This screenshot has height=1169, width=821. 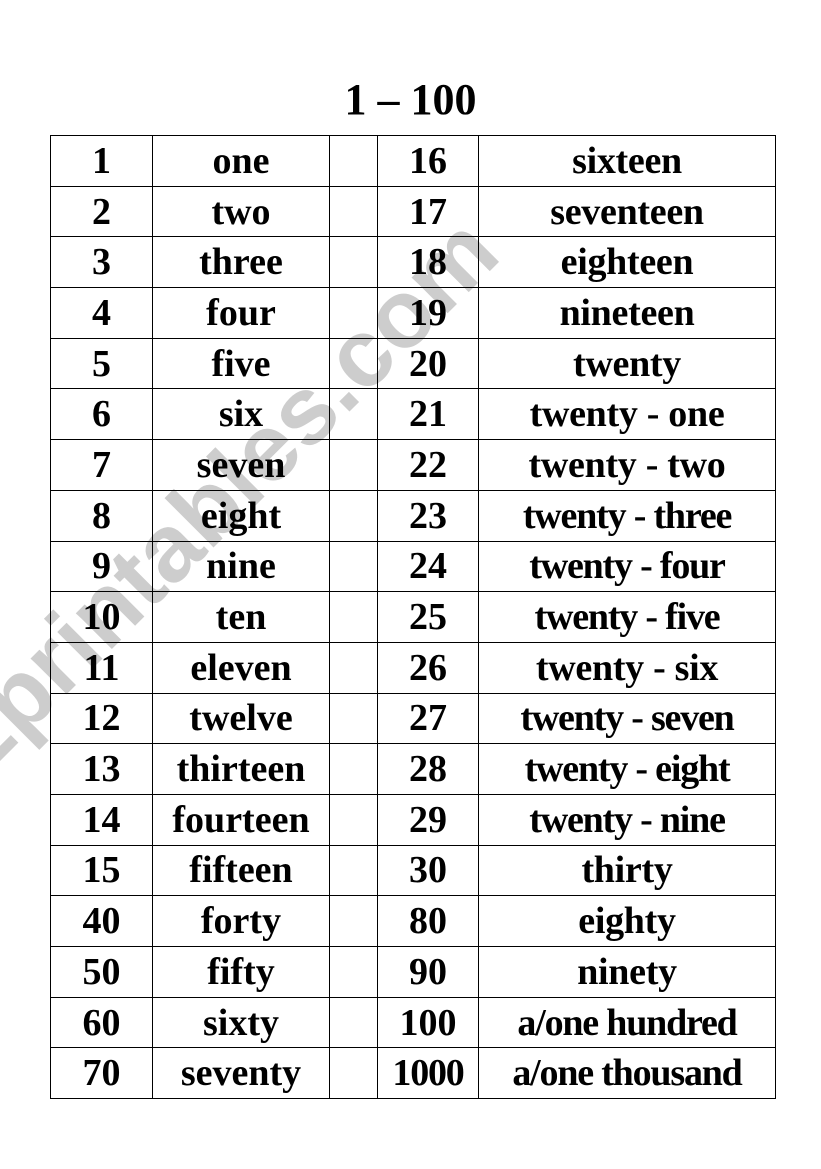 I want to click on word-cell-left: five, so click(x=241, y=363).